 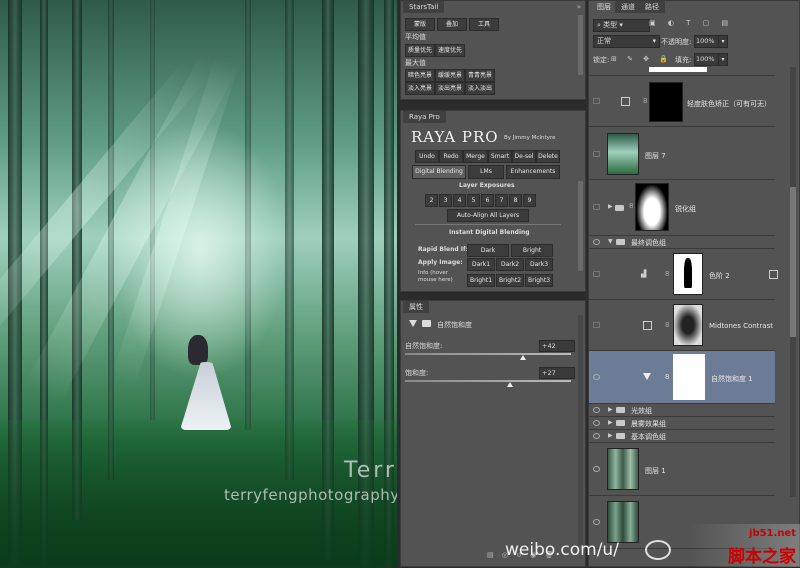 What do you see at coordinates (515, 200) in the screenshot?
I see `exposure-8-button: 8` at bounding box center [515, 200].